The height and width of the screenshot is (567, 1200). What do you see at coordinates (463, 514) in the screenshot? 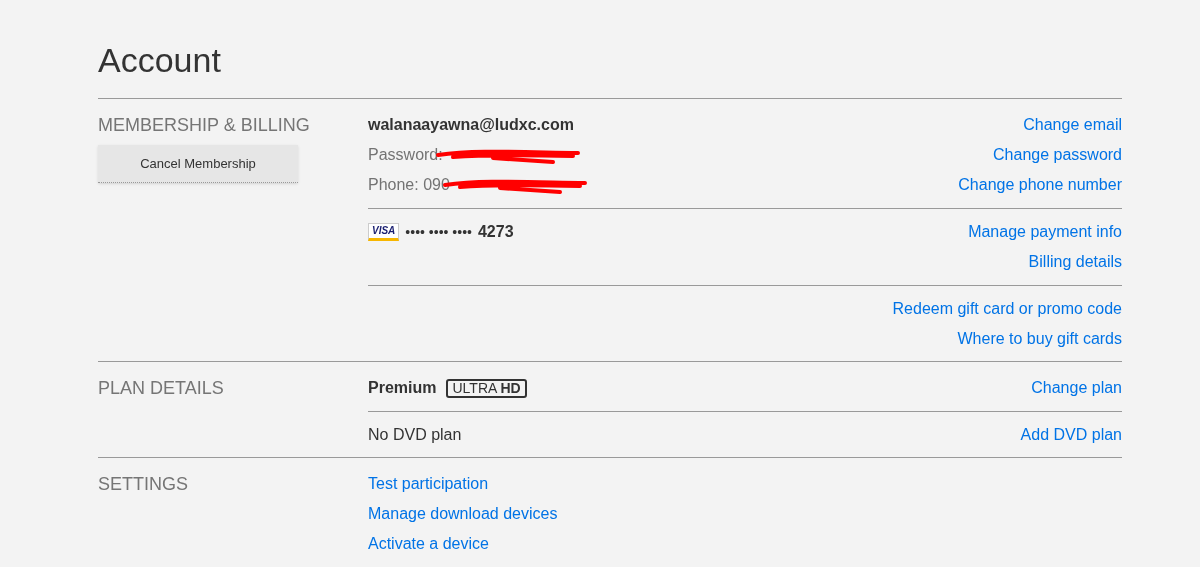
I see `settings-link: Manage download devices` at bounding box center [463, 514].